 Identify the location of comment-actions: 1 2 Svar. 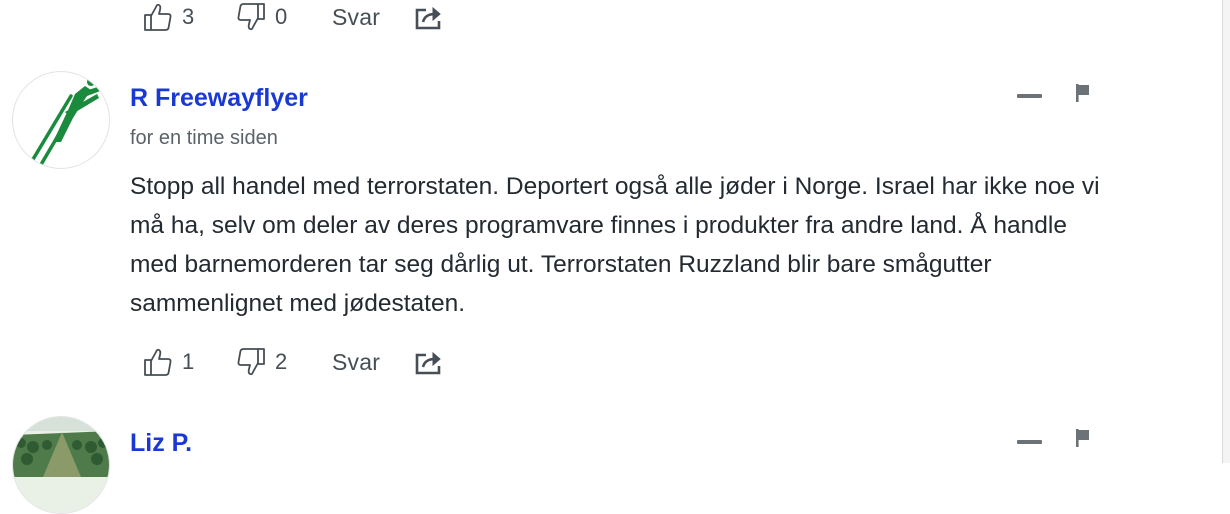
(294, 362).